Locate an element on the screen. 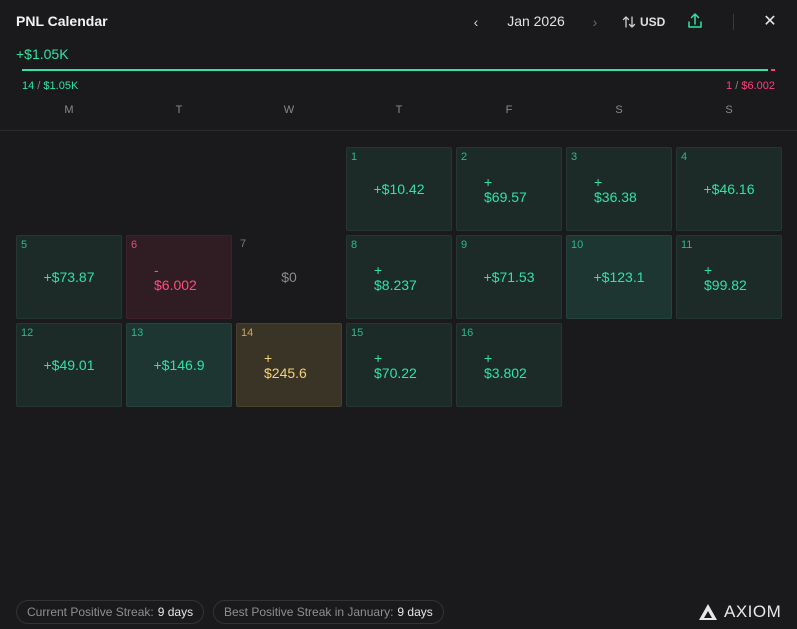 The image size is (797, 629). share-upload-icon is located at coordinates (695, 20).